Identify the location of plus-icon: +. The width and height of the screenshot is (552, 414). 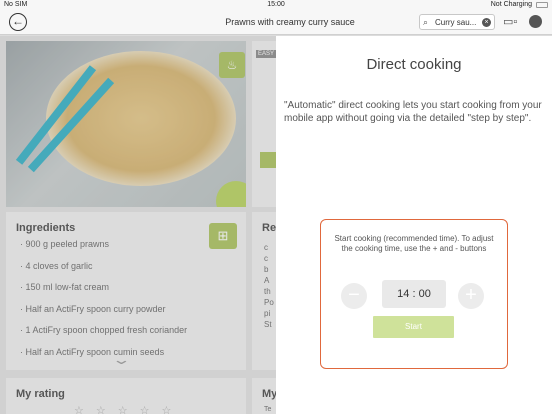
(471, 295).